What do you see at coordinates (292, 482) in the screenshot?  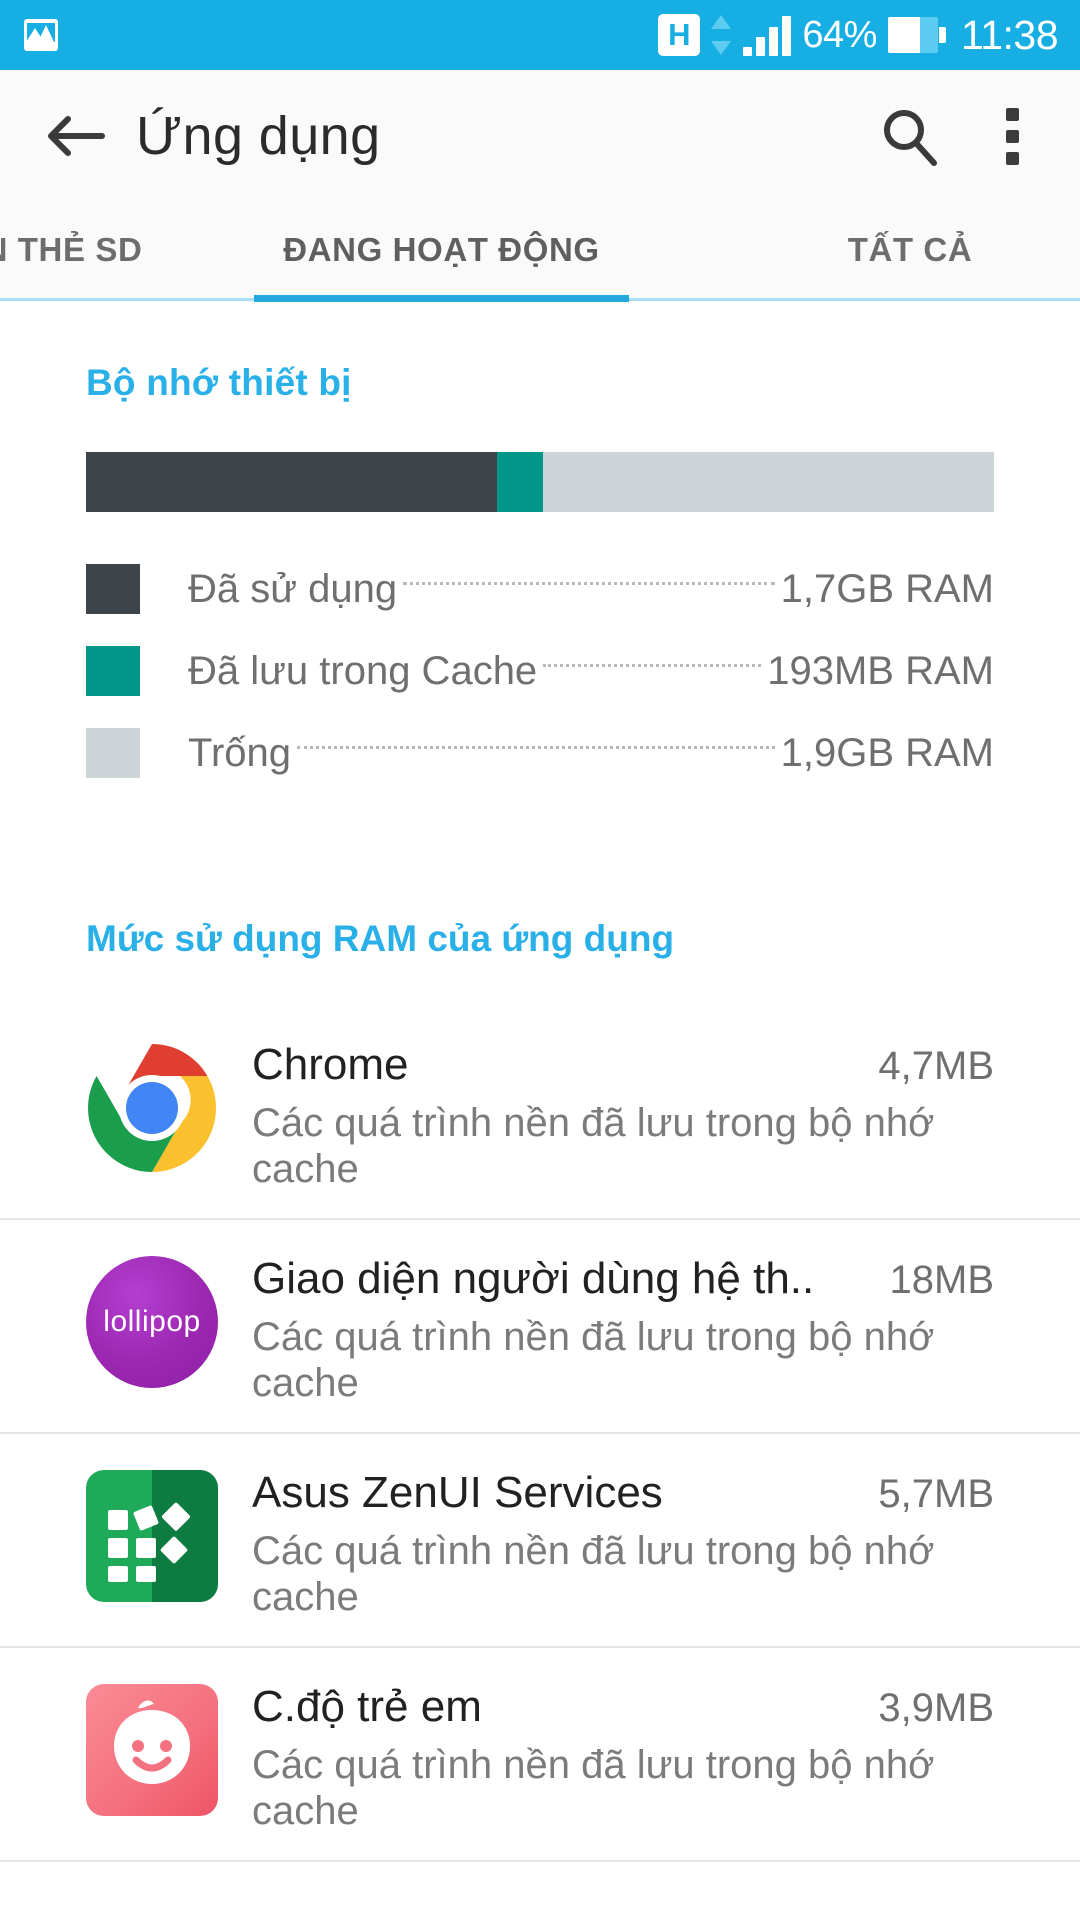 I see `memory-bar-used-segment` at bounding box center [292, 482].